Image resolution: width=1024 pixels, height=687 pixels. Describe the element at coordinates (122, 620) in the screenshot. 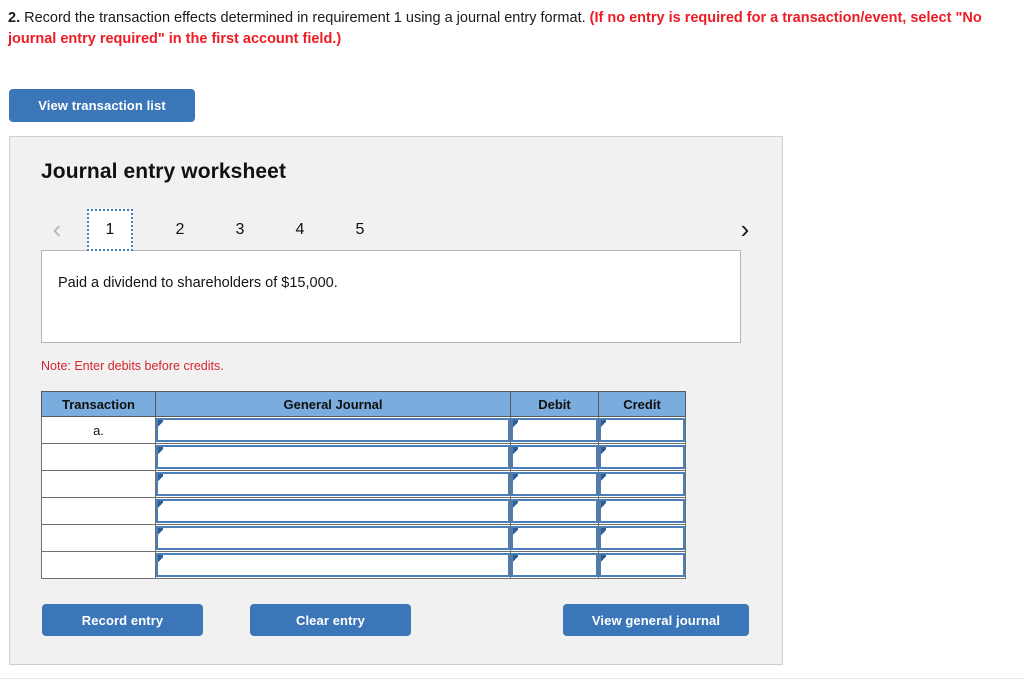

I see `record-entry-button: Record entry` at that location.